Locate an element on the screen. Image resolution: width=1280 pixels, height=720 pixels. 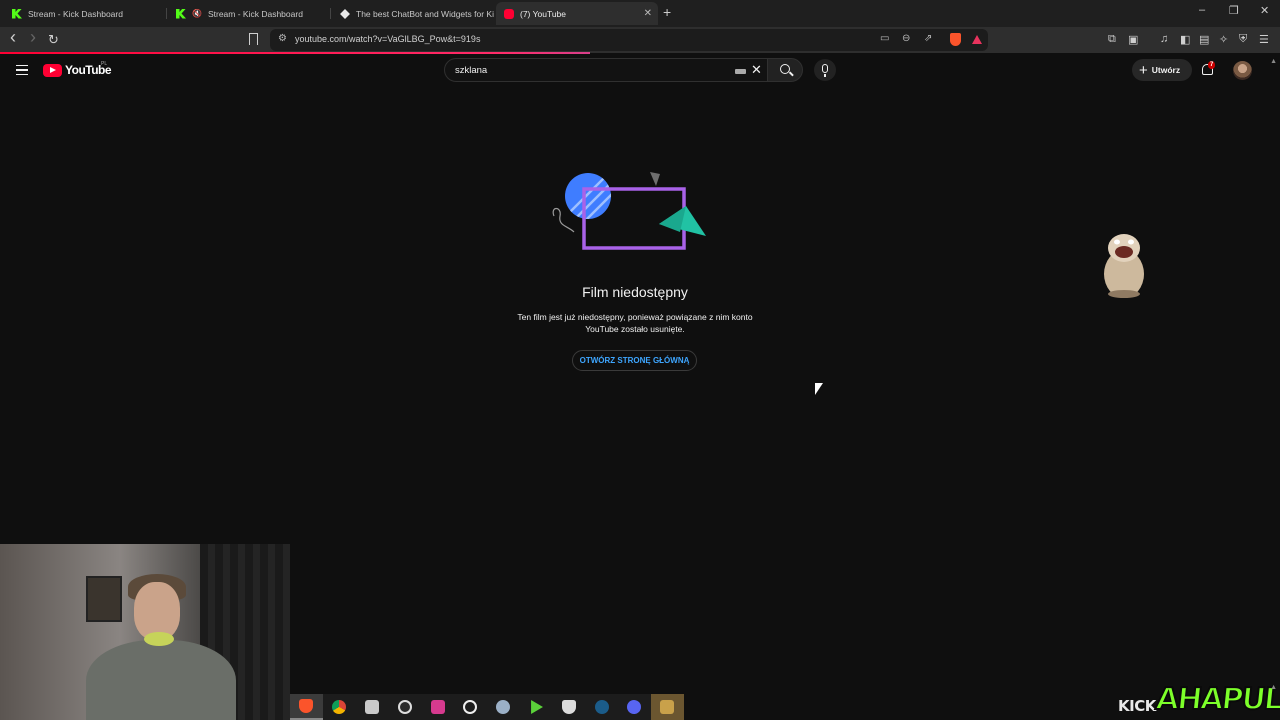
steam-icon is located at coordinates (601, 707).